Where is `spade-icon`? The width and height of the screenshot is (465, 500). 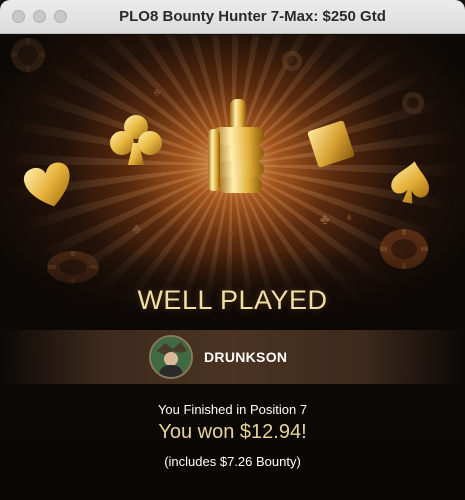
spade-icon is located at coordinates (410, 182).